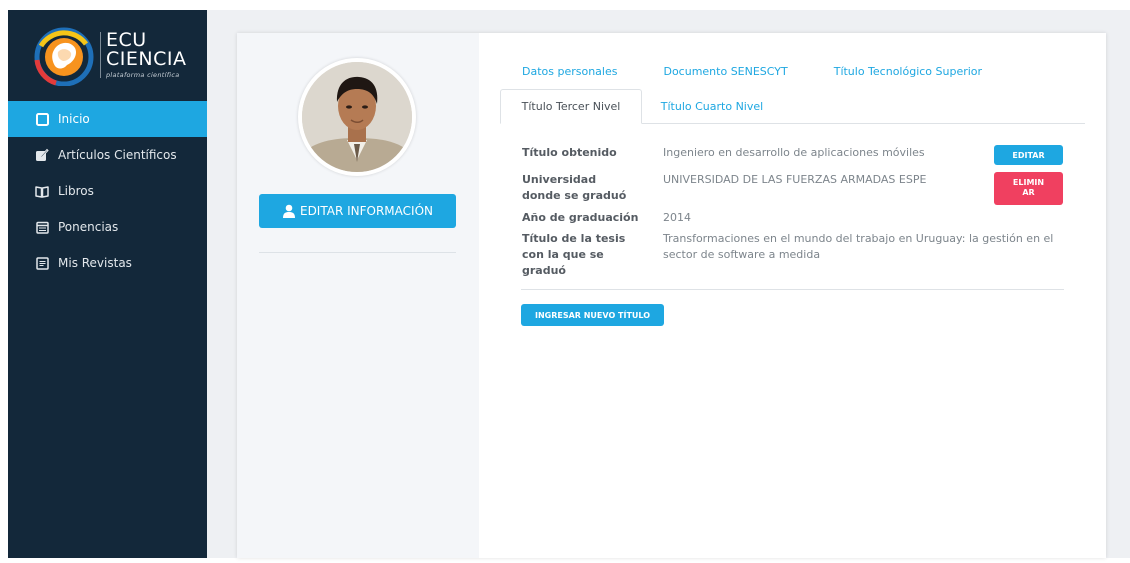 The image size is (1130, 563). What do you see at coordinates (725, 71) in the screenshot?
I see `tab-documento-senescyt: Documento SENESCYT` at bounding box center [725, 71].